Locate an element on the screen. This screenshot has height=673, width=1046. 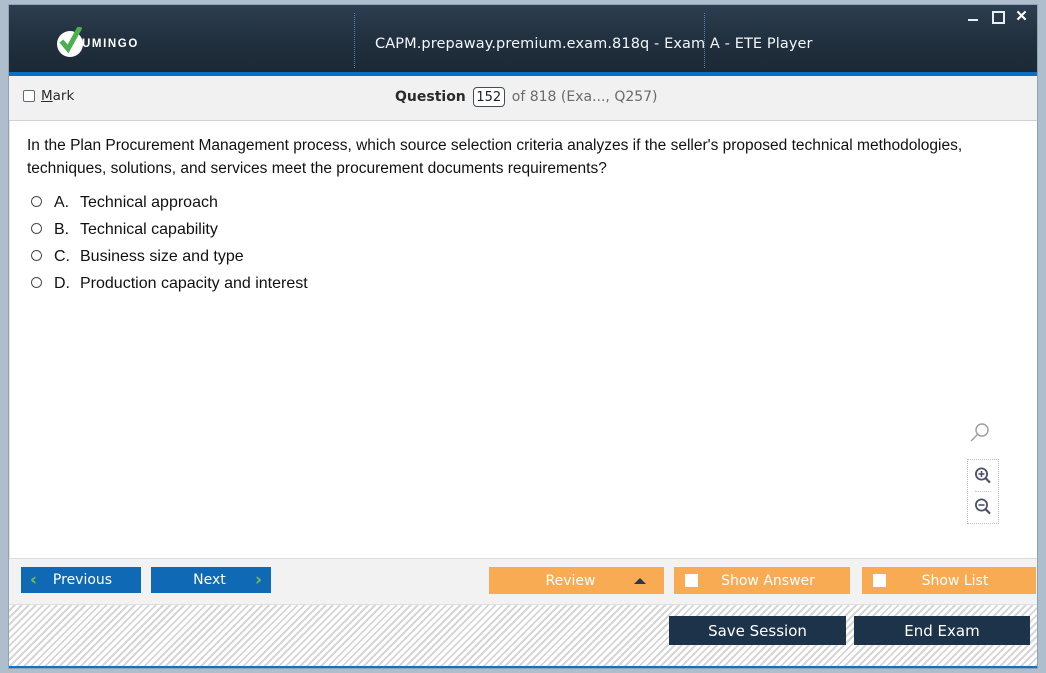
mark-checkbox-group: Mark is located at coordinates (48, 96).